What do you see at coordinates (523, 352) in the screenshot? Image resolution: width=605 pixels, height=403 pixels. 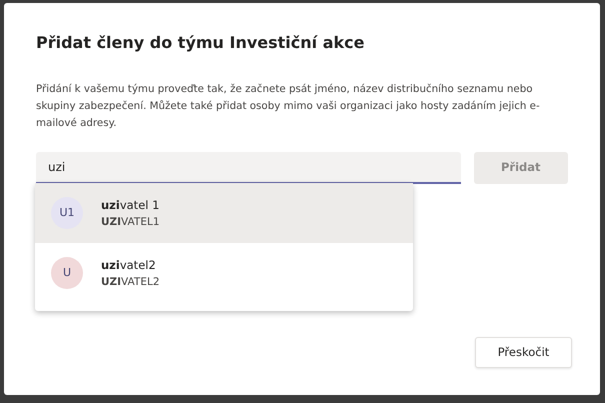 I see `skip-button: Přeskočit` at bounding box center [523, 352].